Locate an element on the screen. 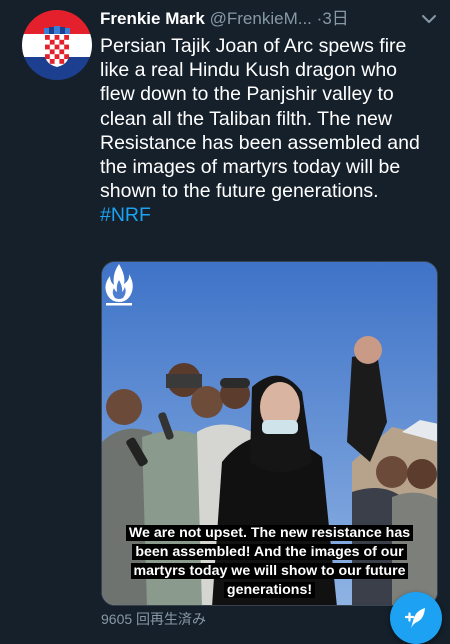  more-options-button is located at coordinates (429, 19).